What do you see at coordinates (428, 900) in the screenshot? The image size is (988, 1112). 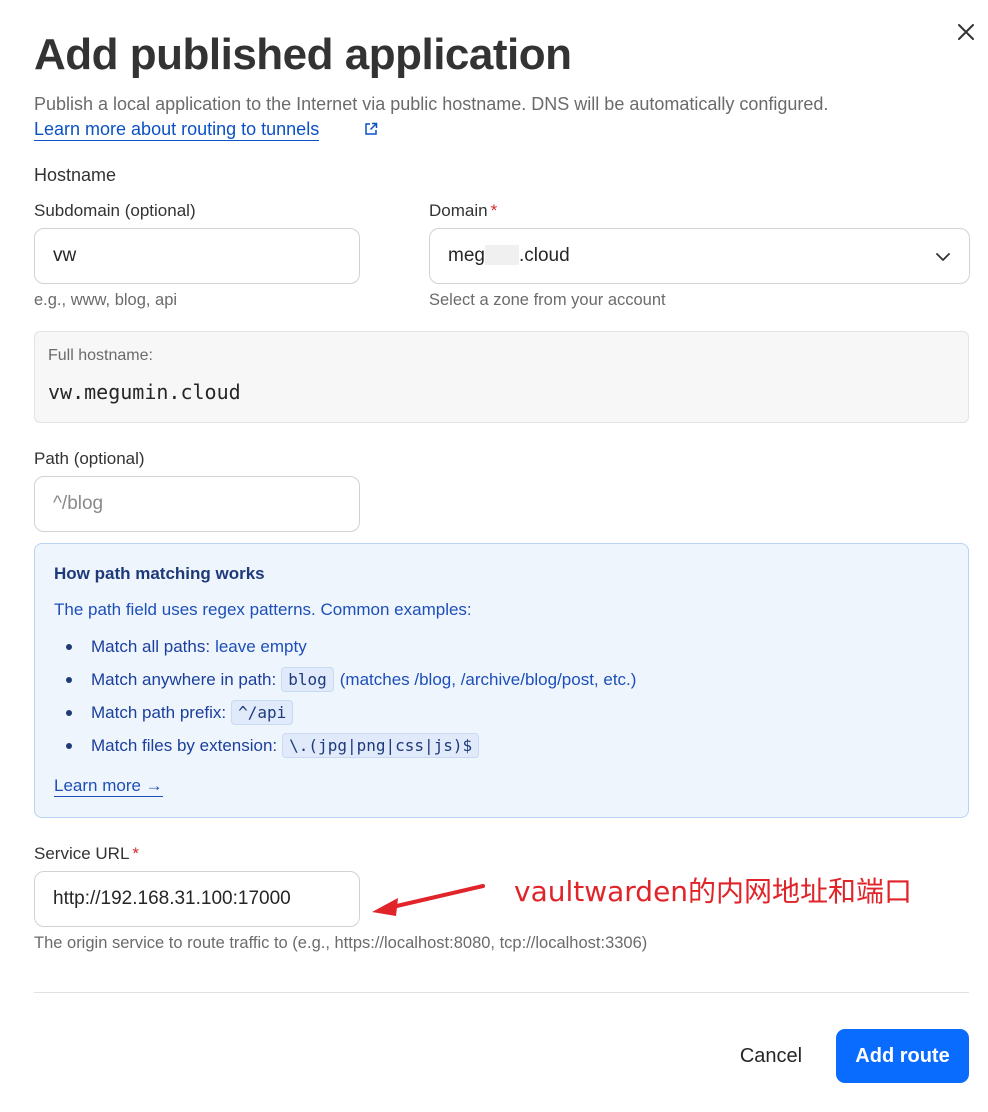 I see `annotation-arrow-icon` at bounding box center [428, 900].